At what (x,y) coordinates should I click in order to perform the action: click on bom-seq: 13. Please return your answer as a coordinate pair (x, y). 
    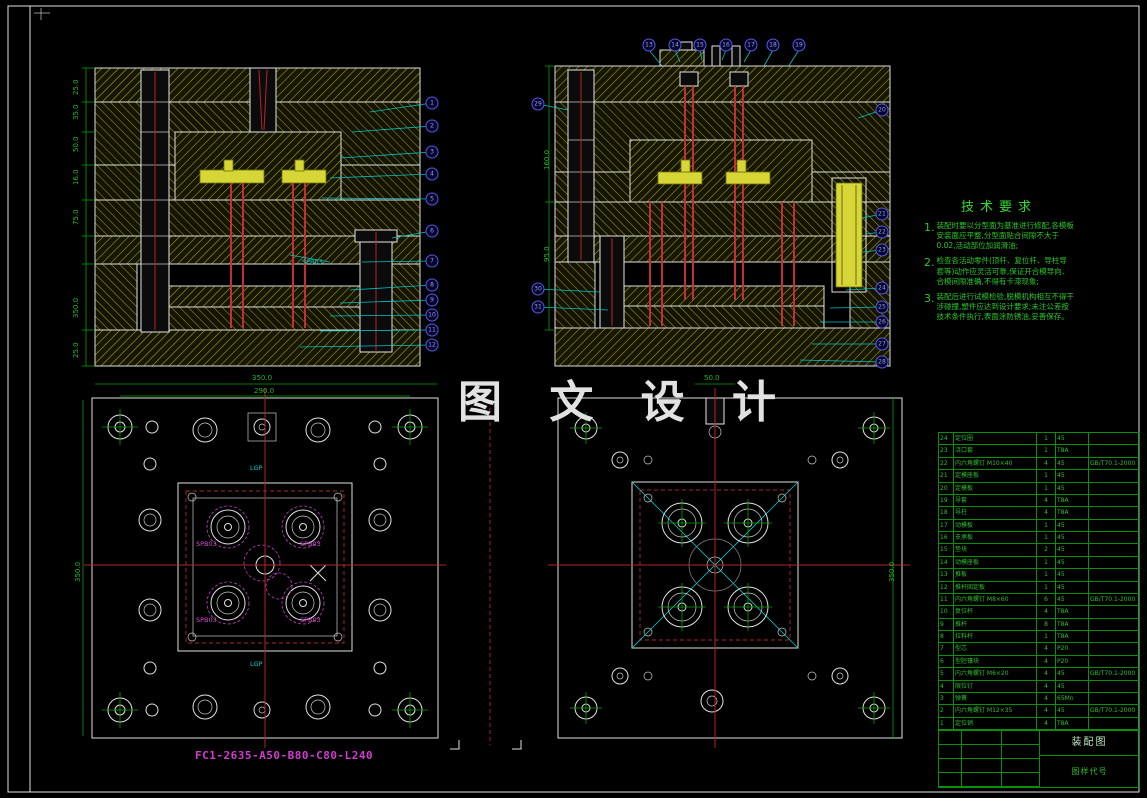
    Looking at the image, I should click on (946, 575).